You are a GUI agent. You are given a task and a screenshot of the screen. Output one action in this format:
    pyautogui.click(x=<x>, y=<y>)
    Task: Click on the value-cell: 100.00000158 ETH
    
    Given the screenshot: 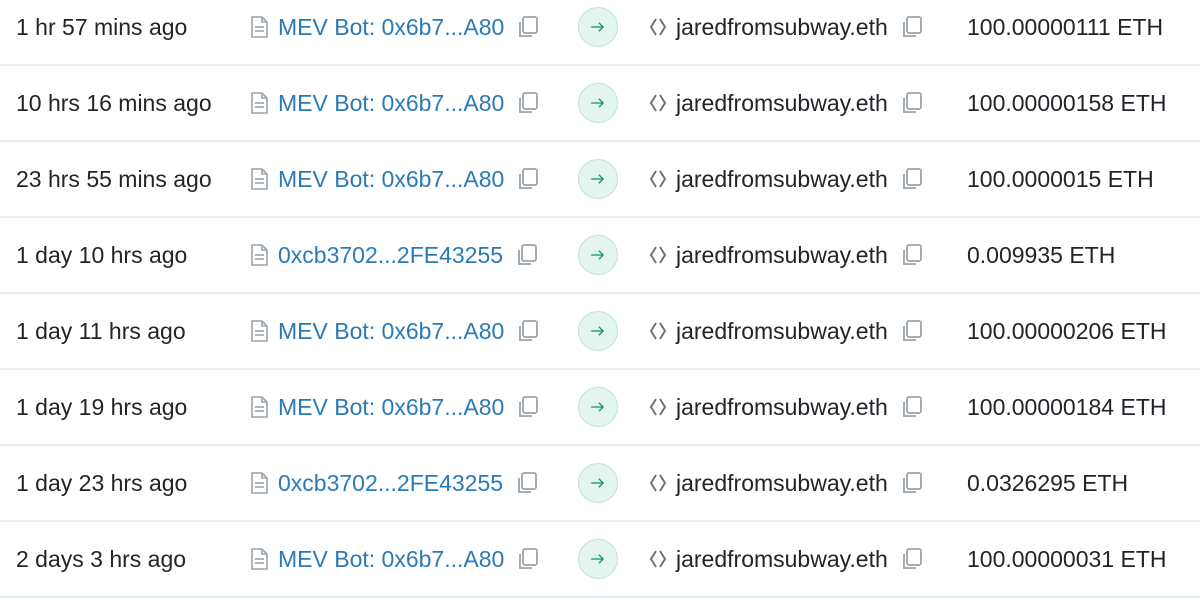 What is the action you would take?
    pyautogui.click(x=1067, y=103)
    